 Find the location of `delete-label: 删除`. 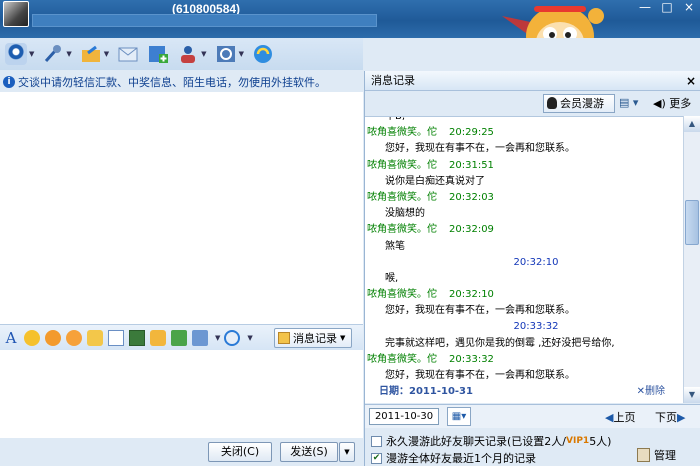

delete-label: 删除 is located at coordinates (655, 392).